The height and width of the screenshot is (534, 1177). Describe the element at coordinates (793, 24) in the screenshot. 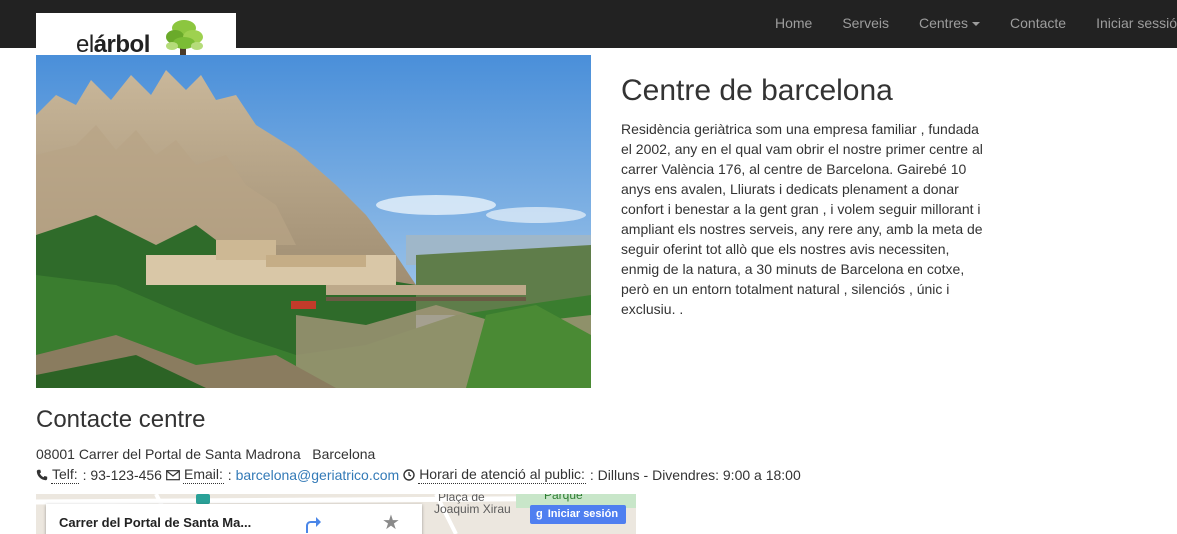

I see `nav-home-link: Home` at that location.